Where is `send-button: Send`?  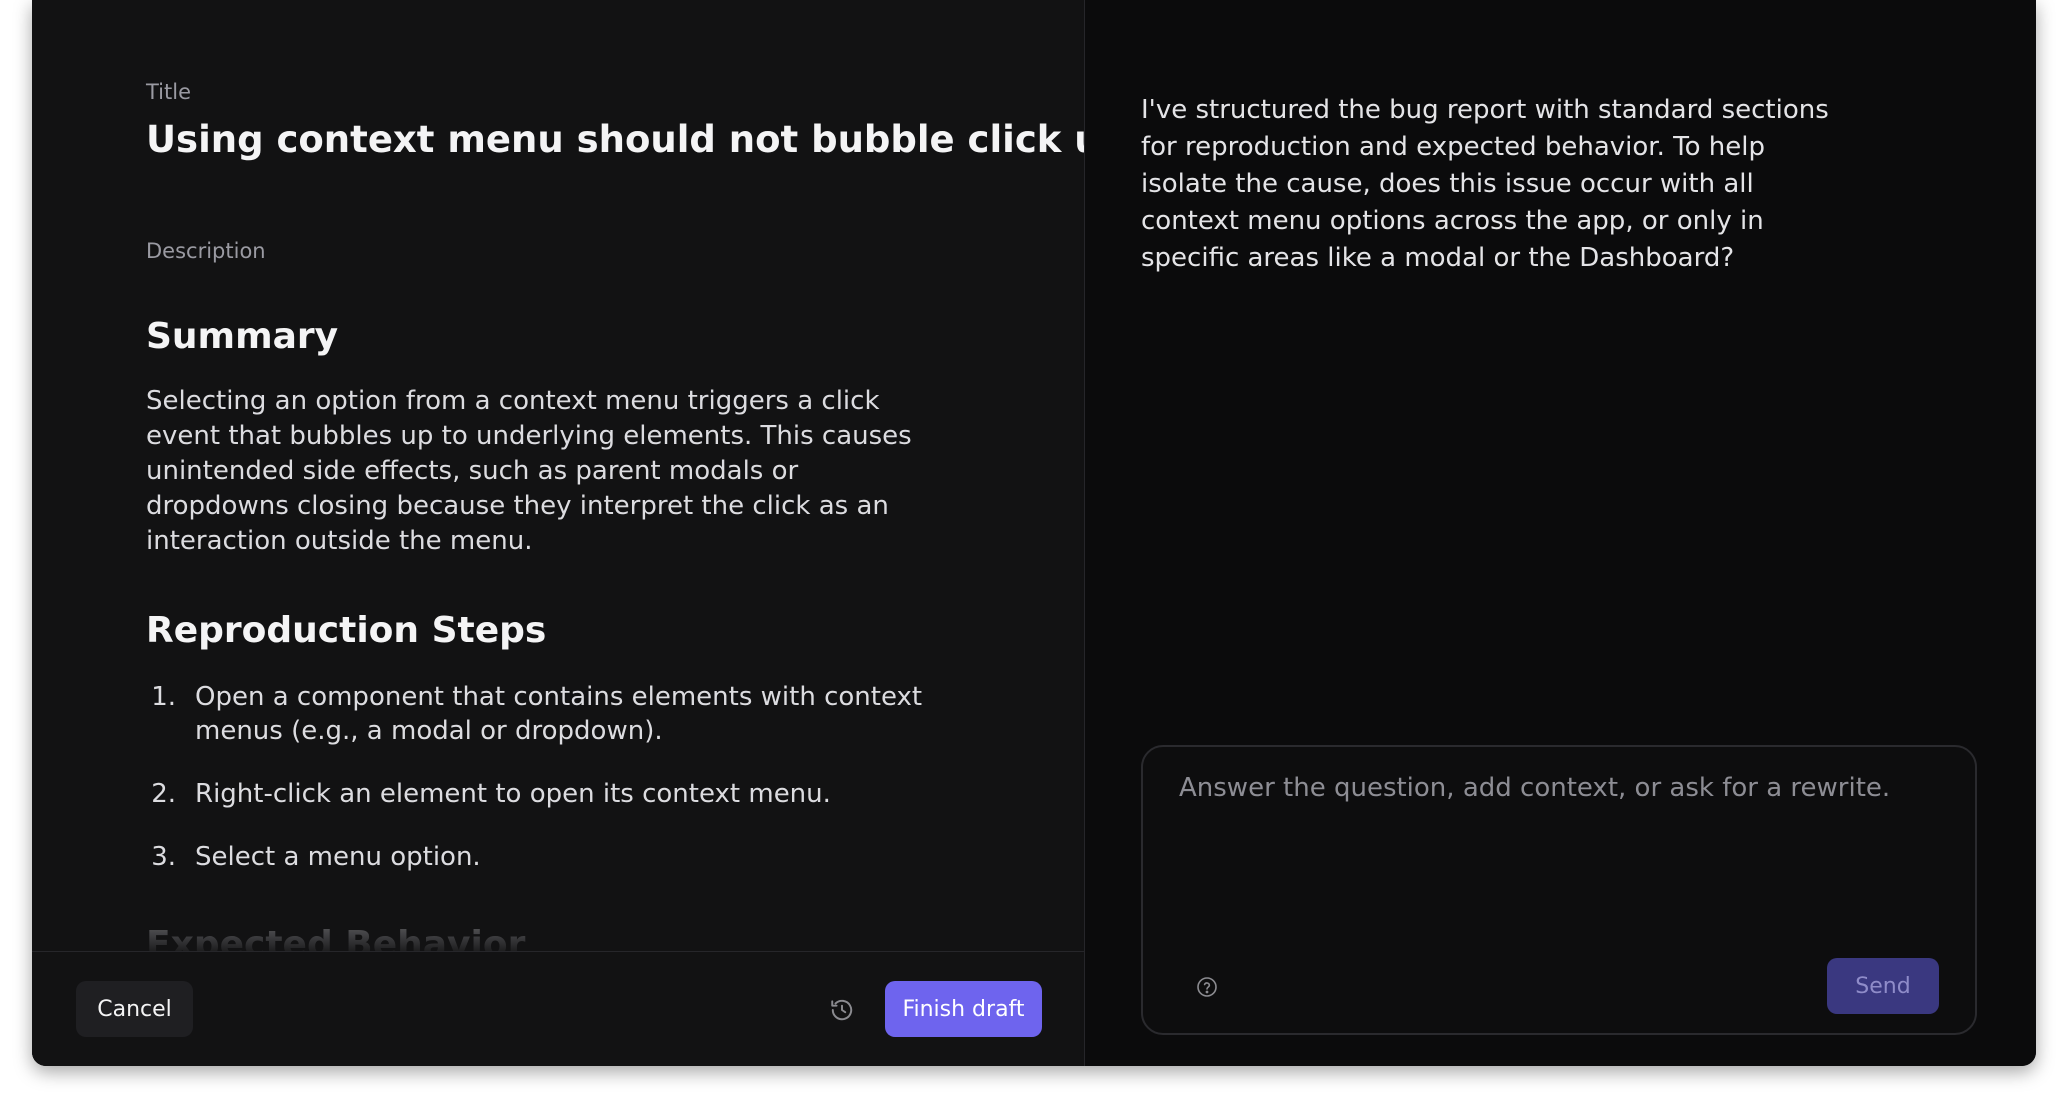
send-button: Send is located at coordinates (1883, 986).